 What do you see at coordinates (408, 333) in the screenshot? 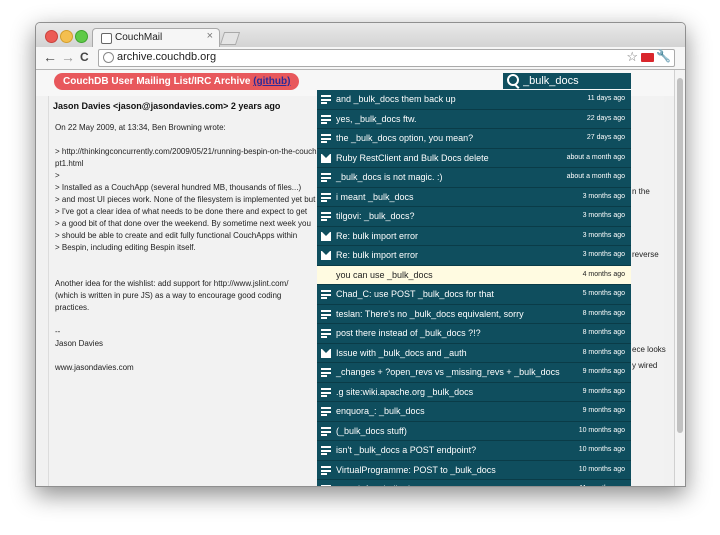
I see `result-text: post there instead of _bulk_docs ?!?` at bounding box center [408, 333].